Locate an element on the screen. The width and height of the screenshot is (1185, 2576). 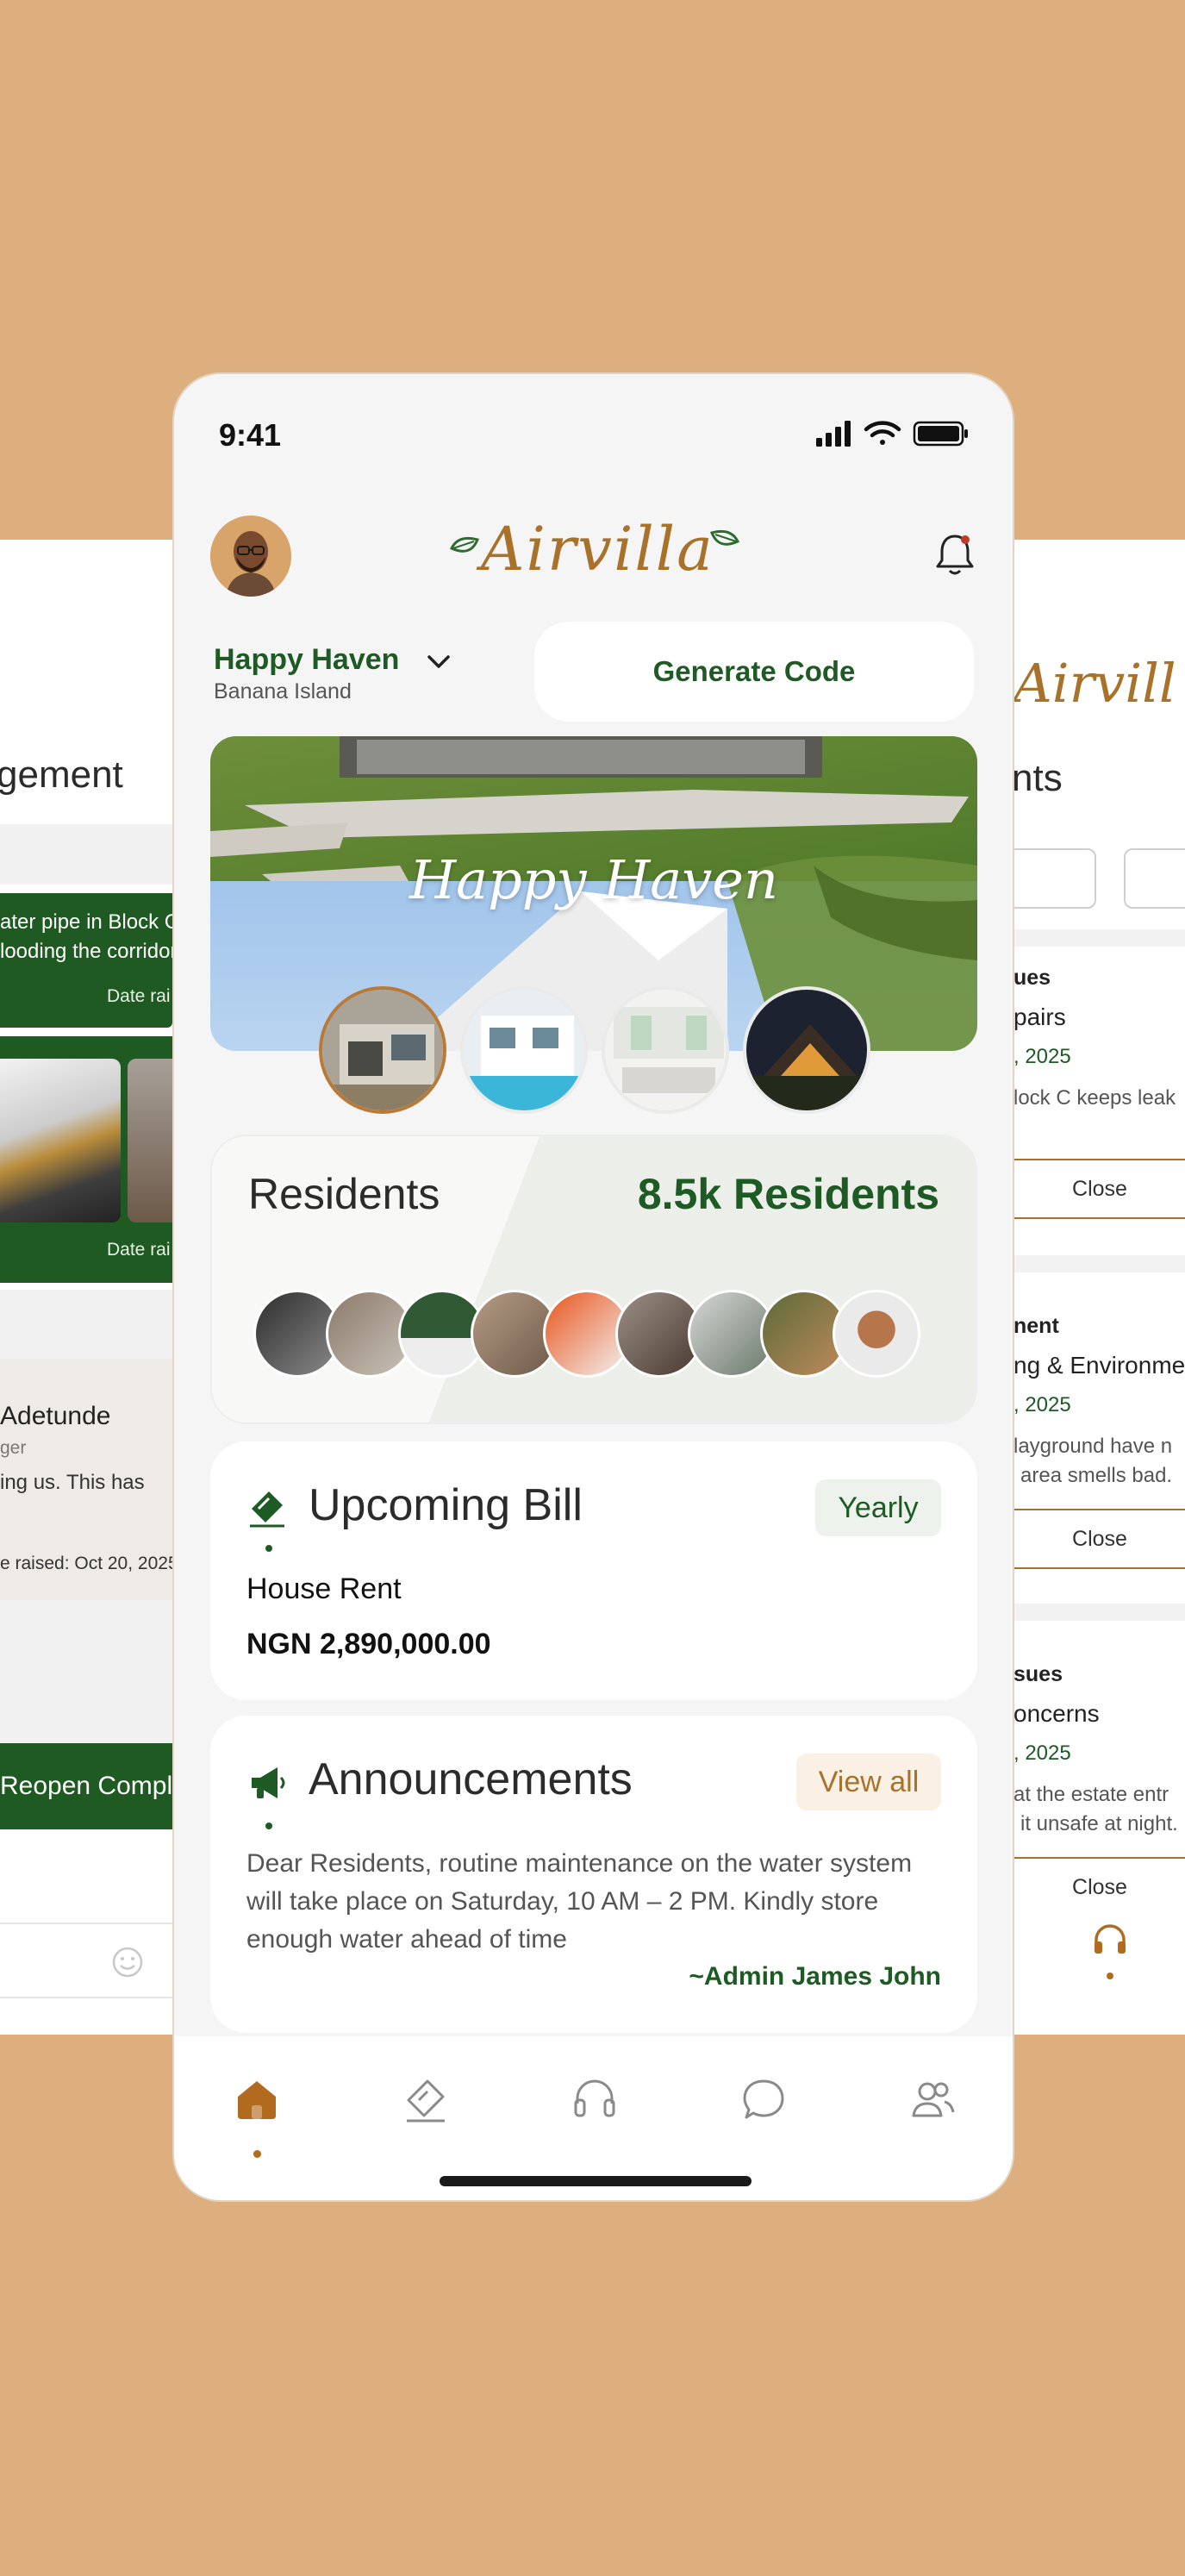
residents-title: Residents is located at coordinates (344, 1194).